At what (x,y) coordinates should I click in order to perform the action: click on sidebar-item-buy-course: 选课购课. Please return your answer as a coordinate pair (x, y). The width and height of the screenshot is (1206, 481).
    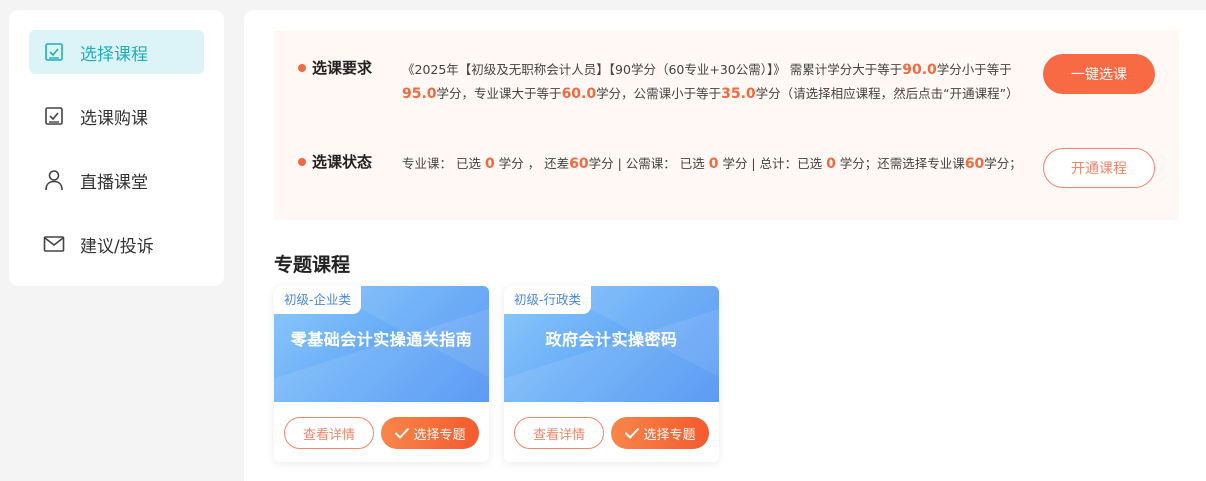
    Looking at the image, I should click on (116, 116).